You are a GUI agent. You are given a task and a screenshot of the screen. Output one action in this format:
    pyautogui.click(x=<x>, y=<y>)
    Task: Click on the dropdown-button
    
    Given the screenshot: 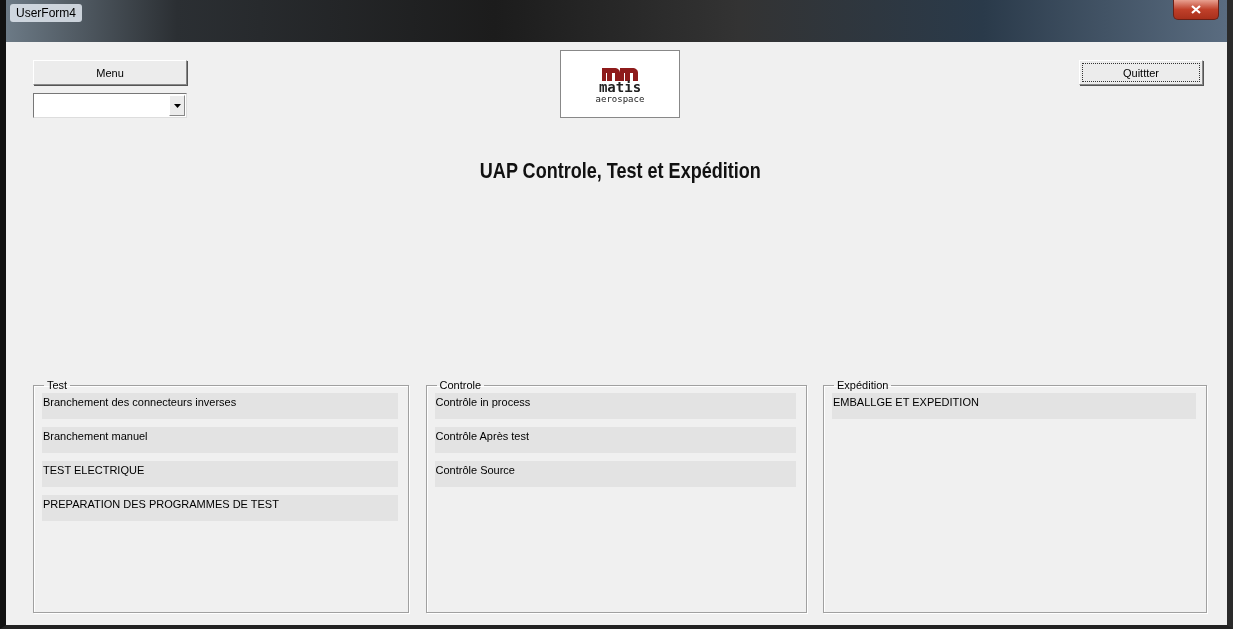 What is the action you would take?
    pyautogui.click(x=177, y=105)
    